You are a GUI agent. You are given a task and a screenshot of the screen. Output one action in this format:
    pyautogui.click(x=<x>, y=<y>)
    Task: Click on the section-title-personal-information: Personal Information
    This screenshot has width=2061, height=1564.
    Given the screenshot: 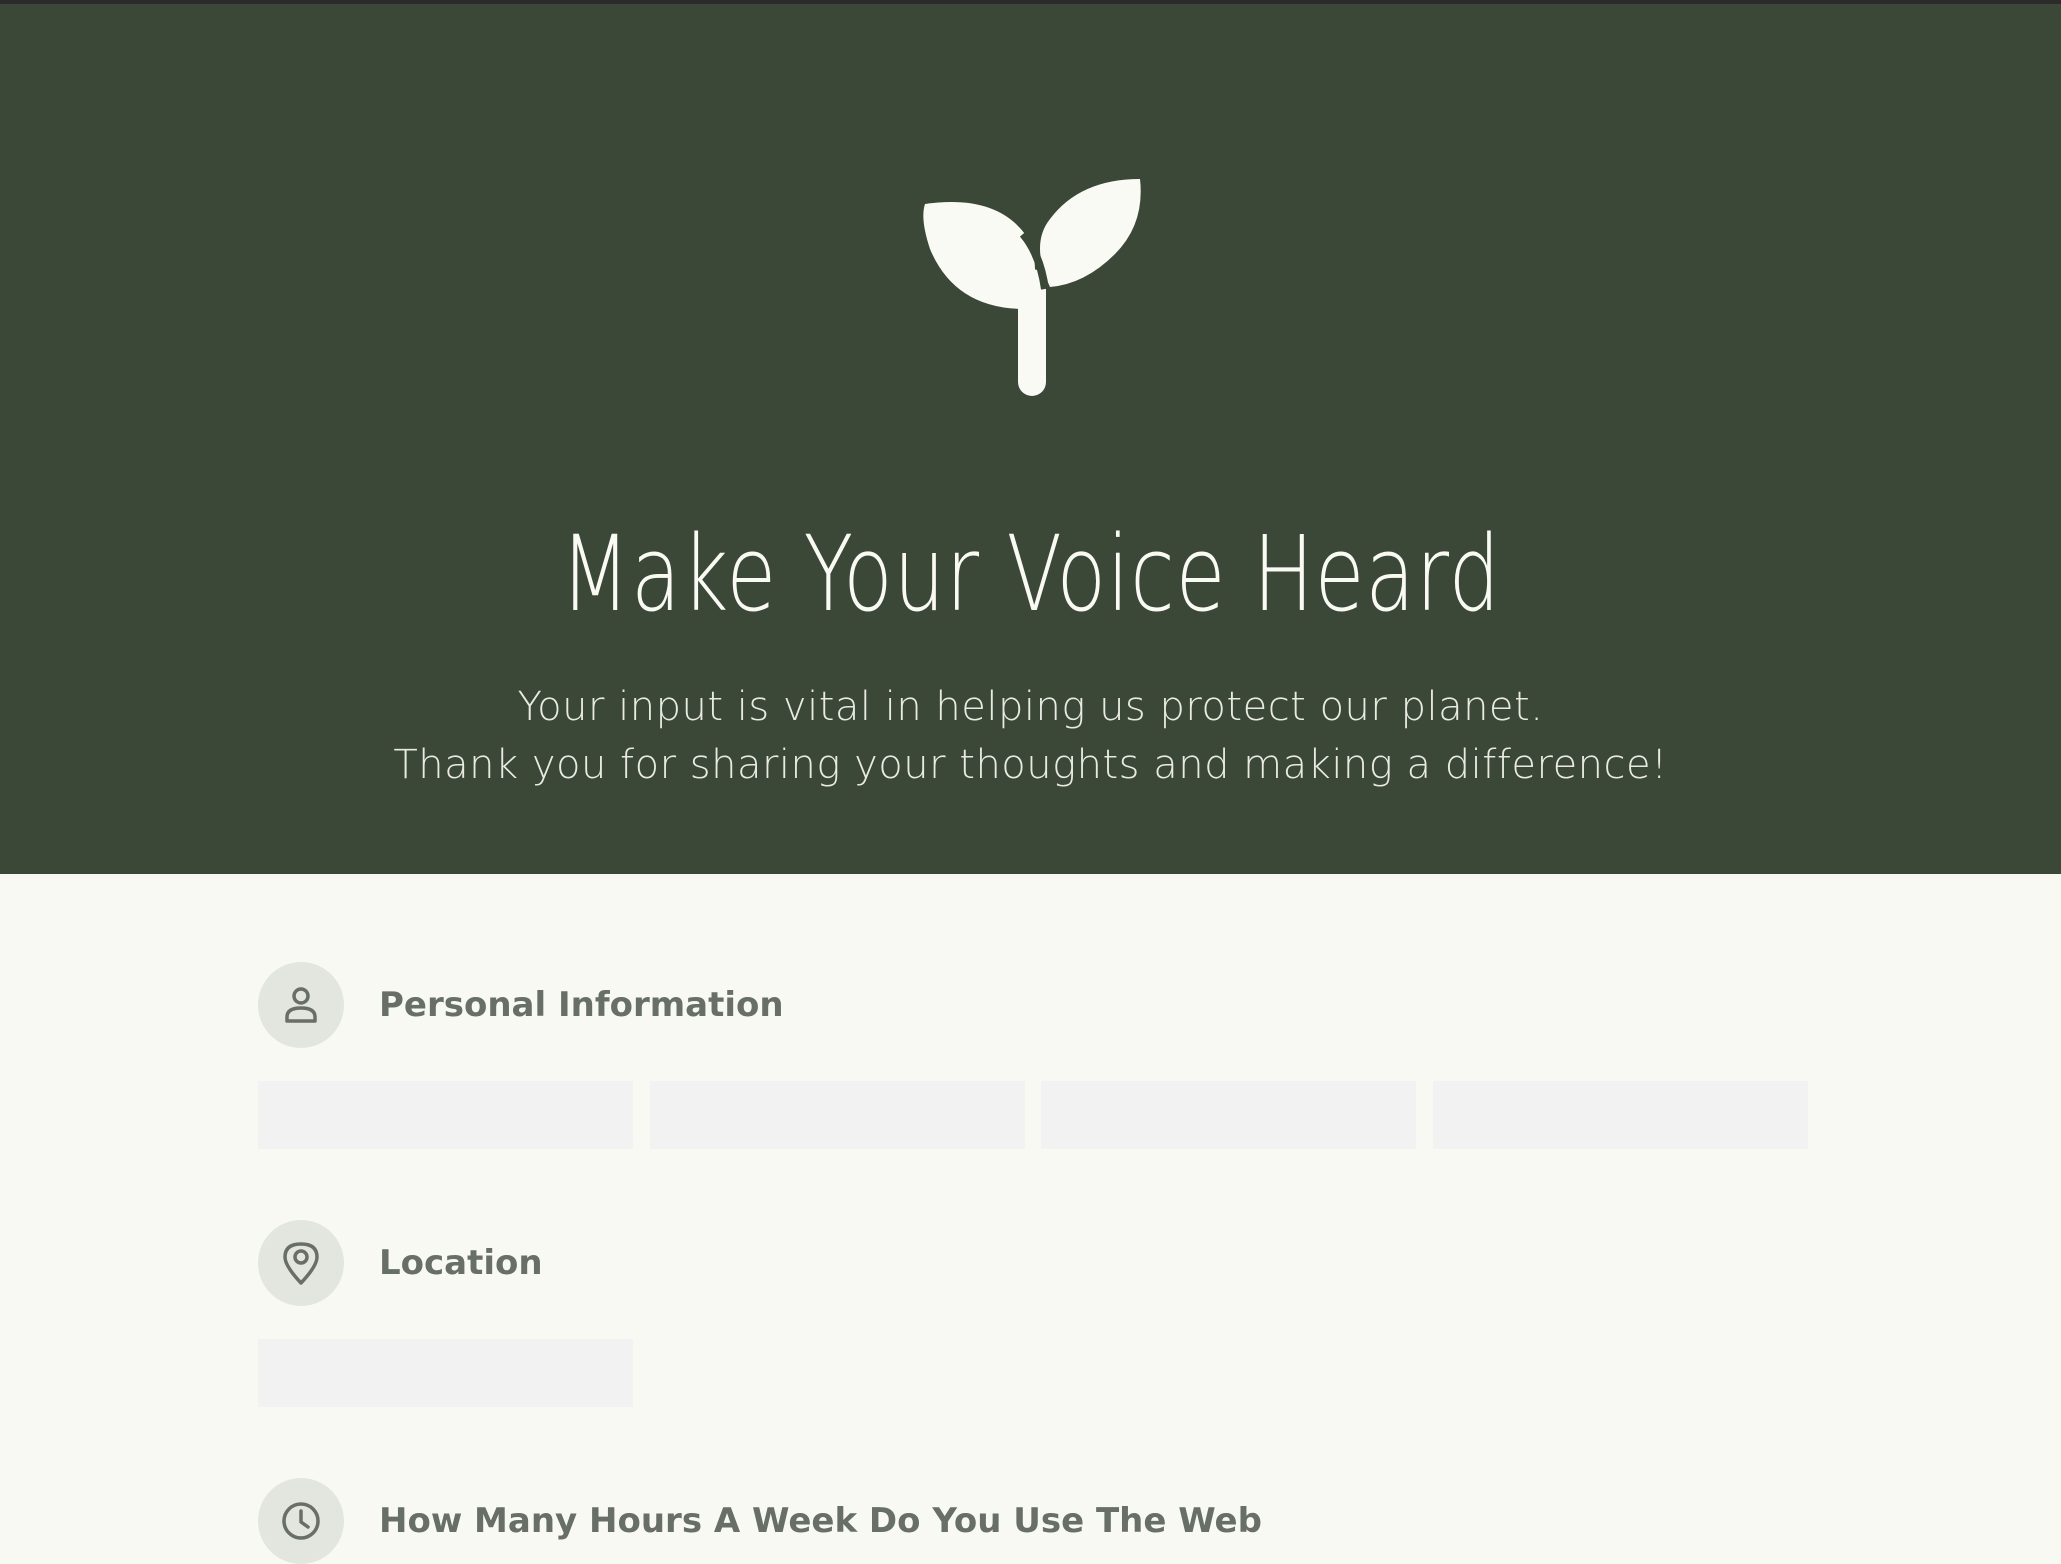 What is the action you would take?
    pyautogui.click(x=581, y=1005)
    